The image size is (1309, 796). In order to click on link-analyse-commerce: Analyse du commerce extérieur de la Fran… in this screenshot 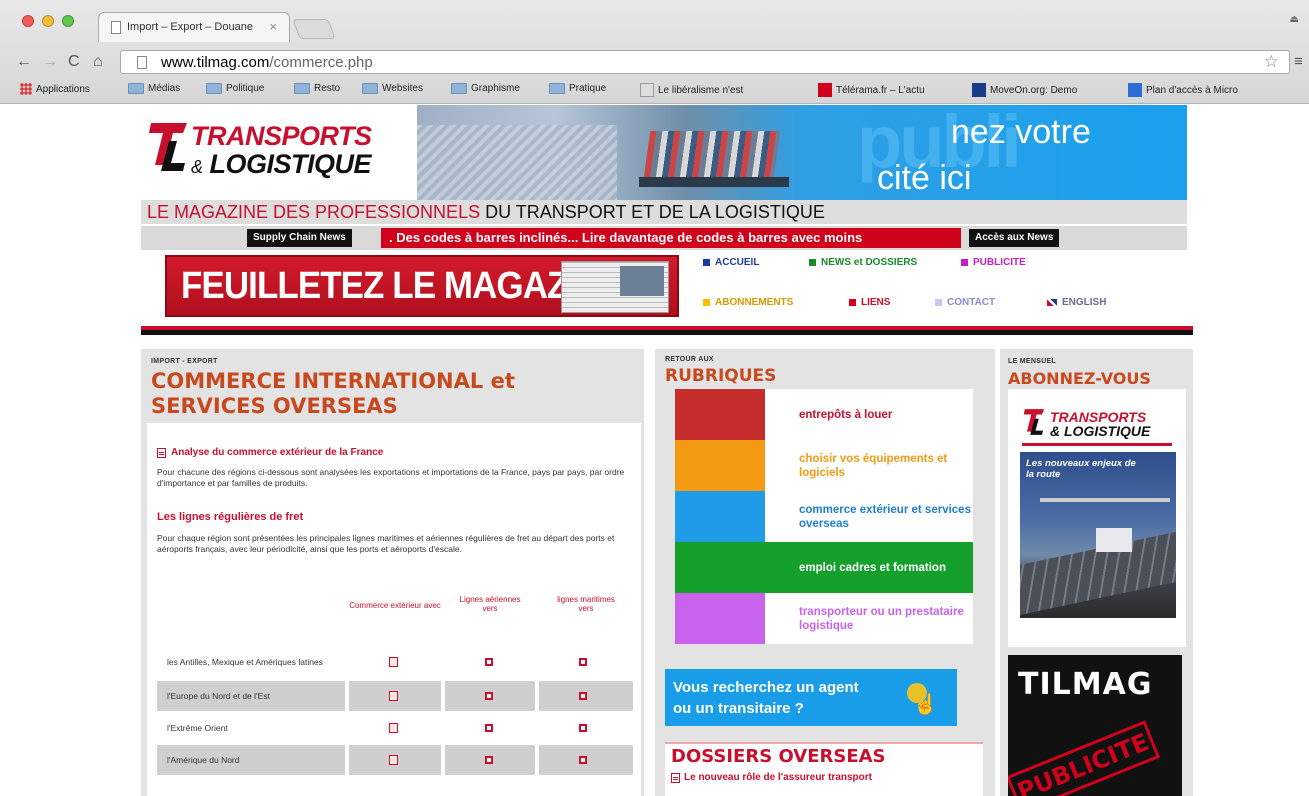, I will do `click(270, 452)`.